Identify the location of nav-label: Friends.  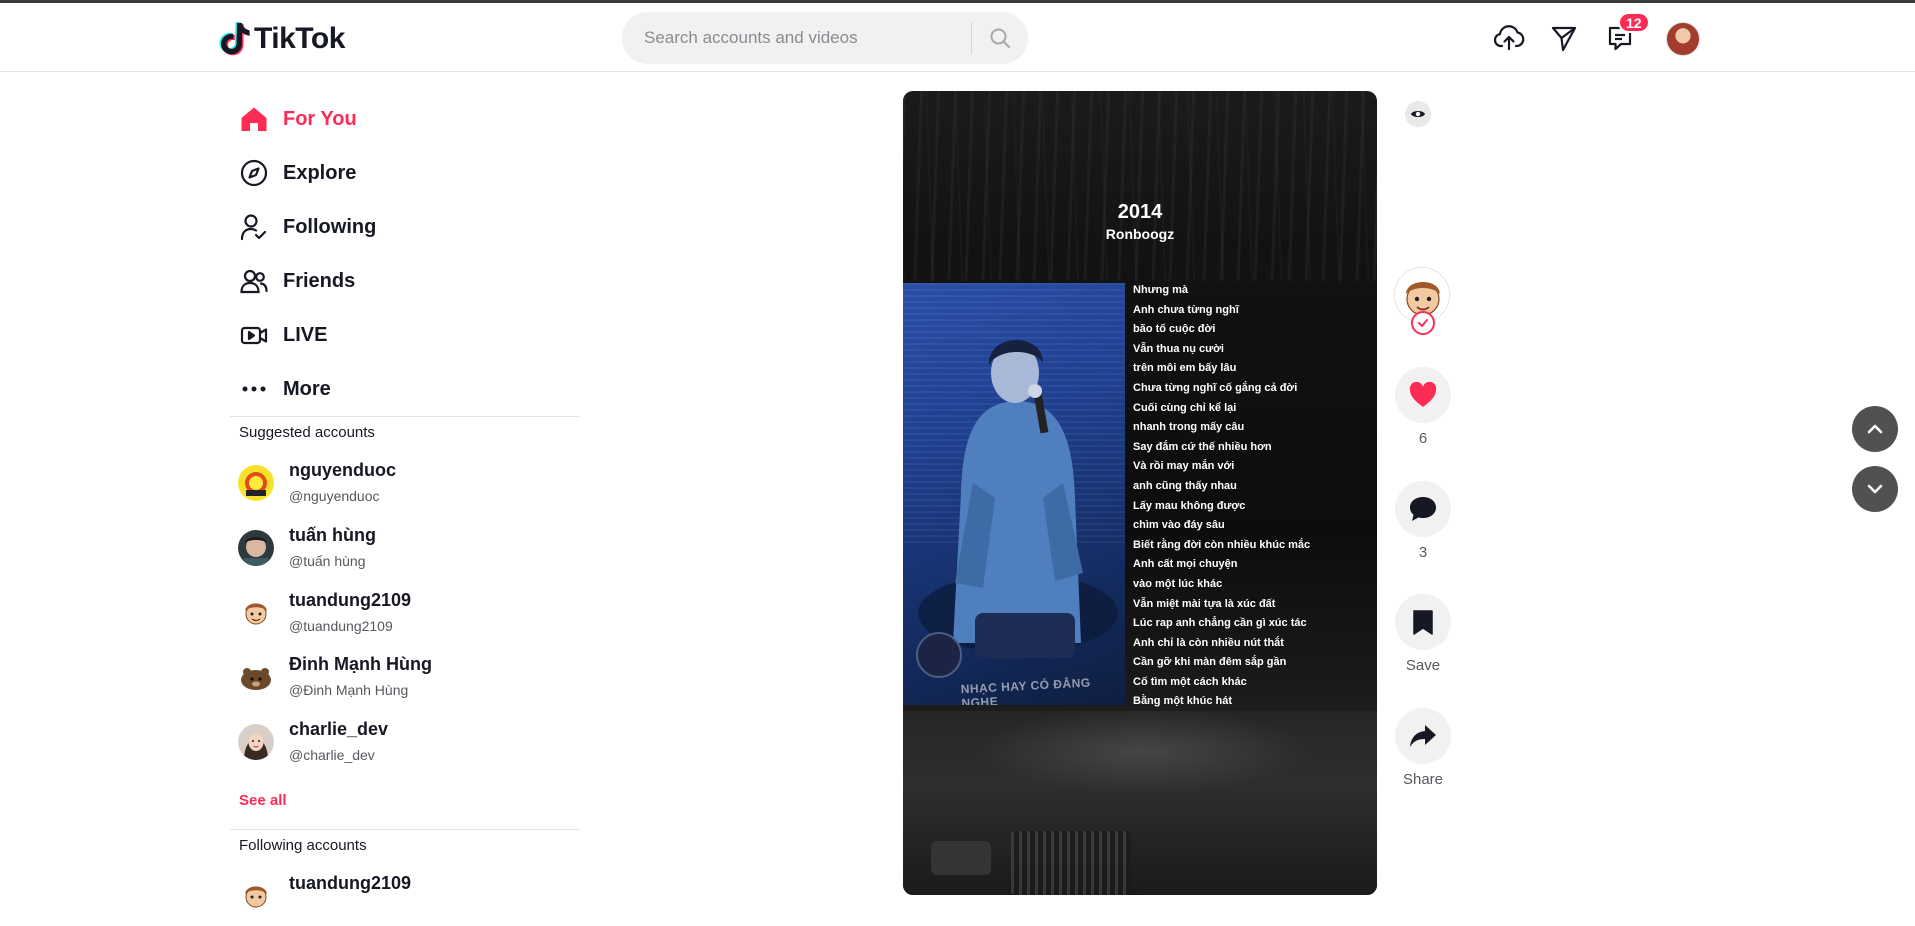
(319, 280).